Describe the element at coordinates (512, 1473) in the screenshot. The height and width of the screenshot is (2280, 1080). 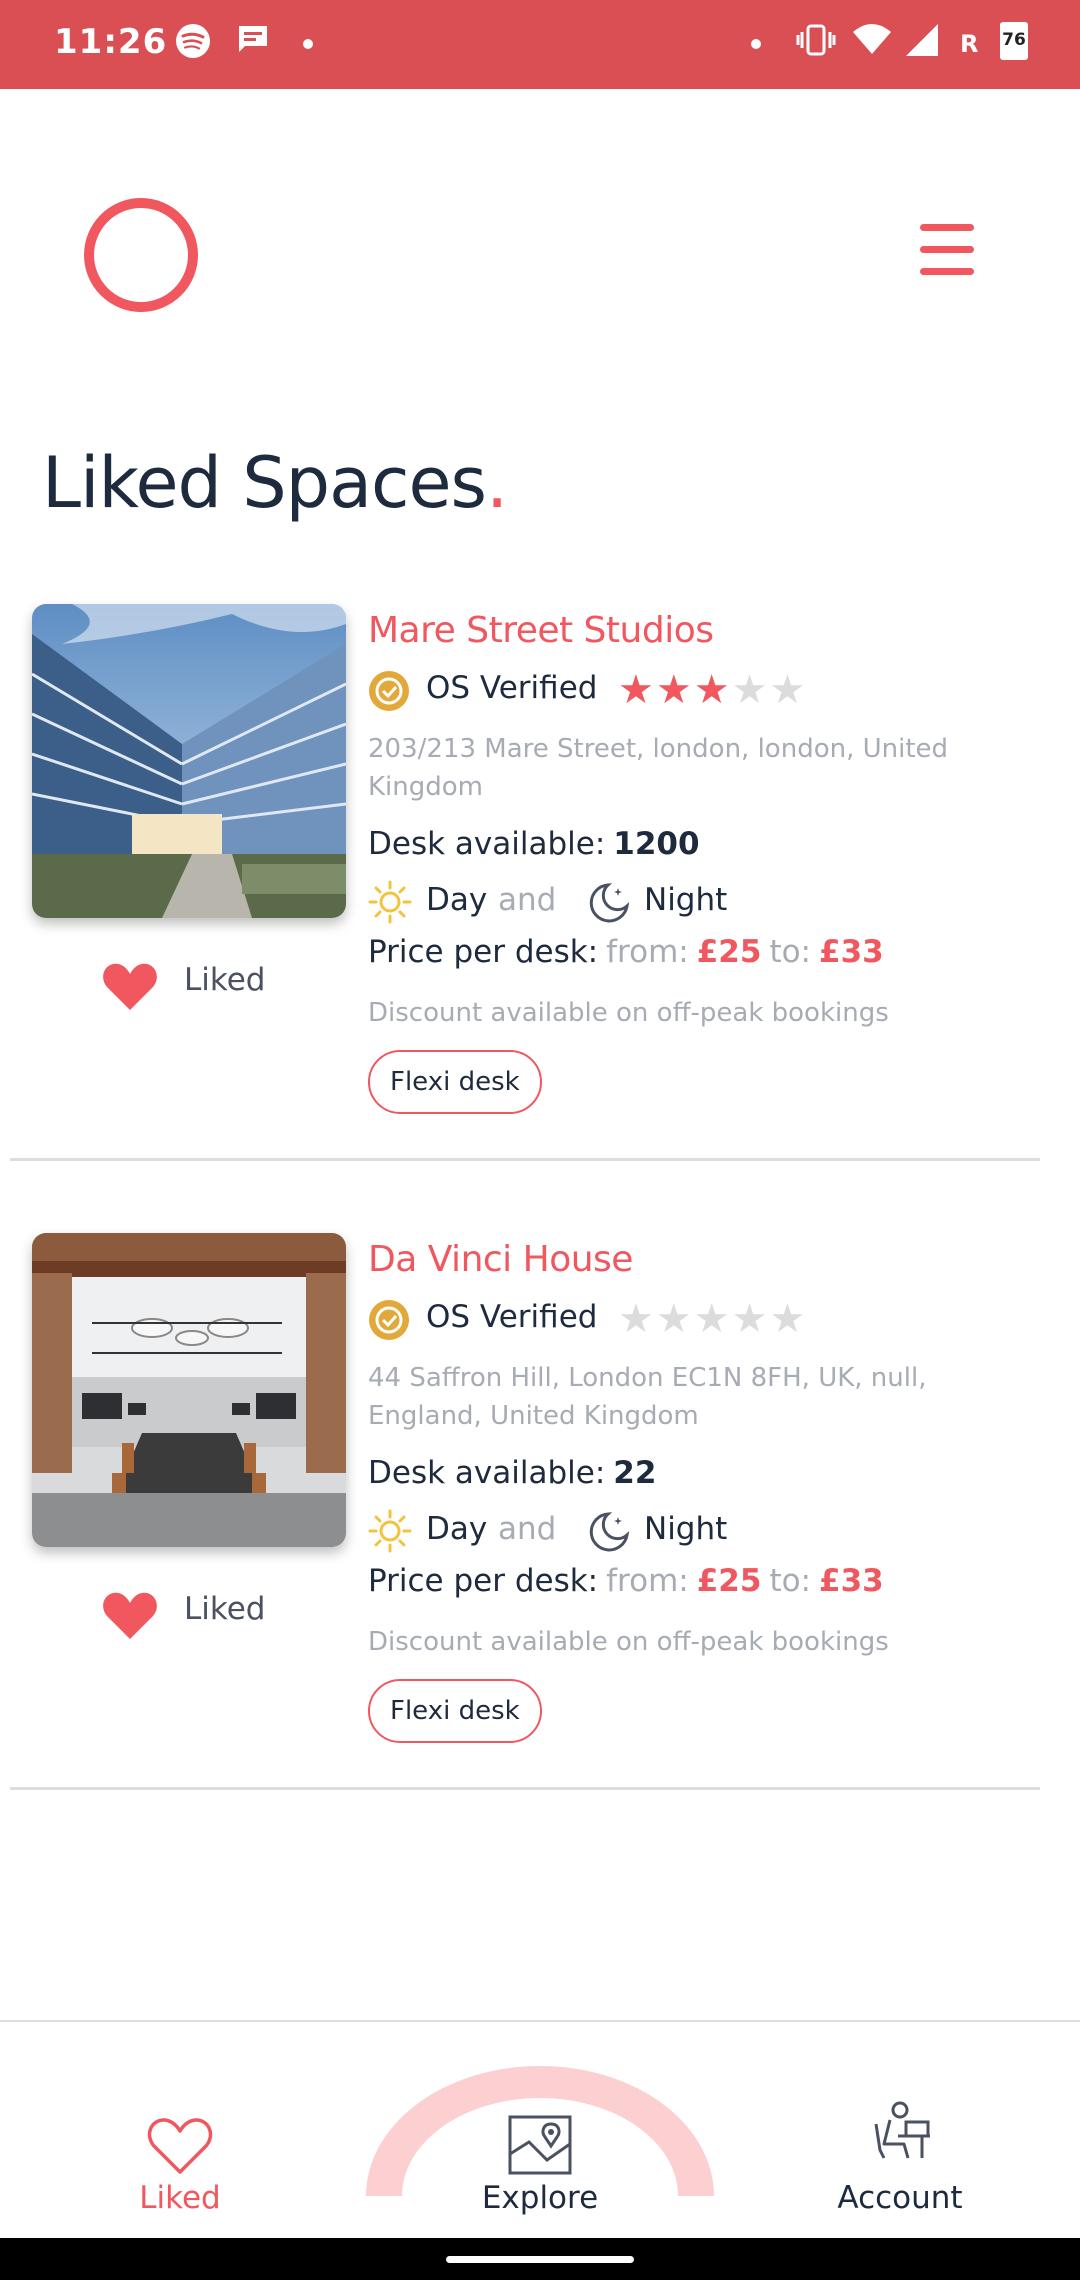
I see `desk-availability: Desk available: 22` at that location.